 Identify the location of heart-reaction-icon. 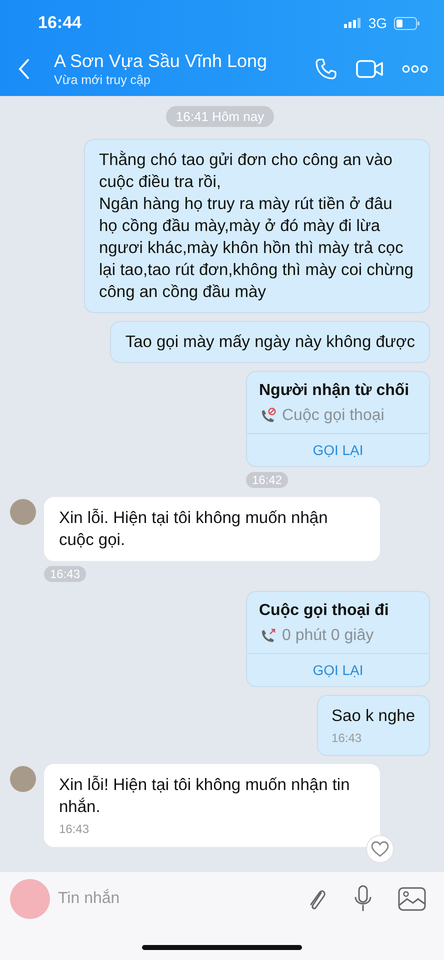
(380, 849).